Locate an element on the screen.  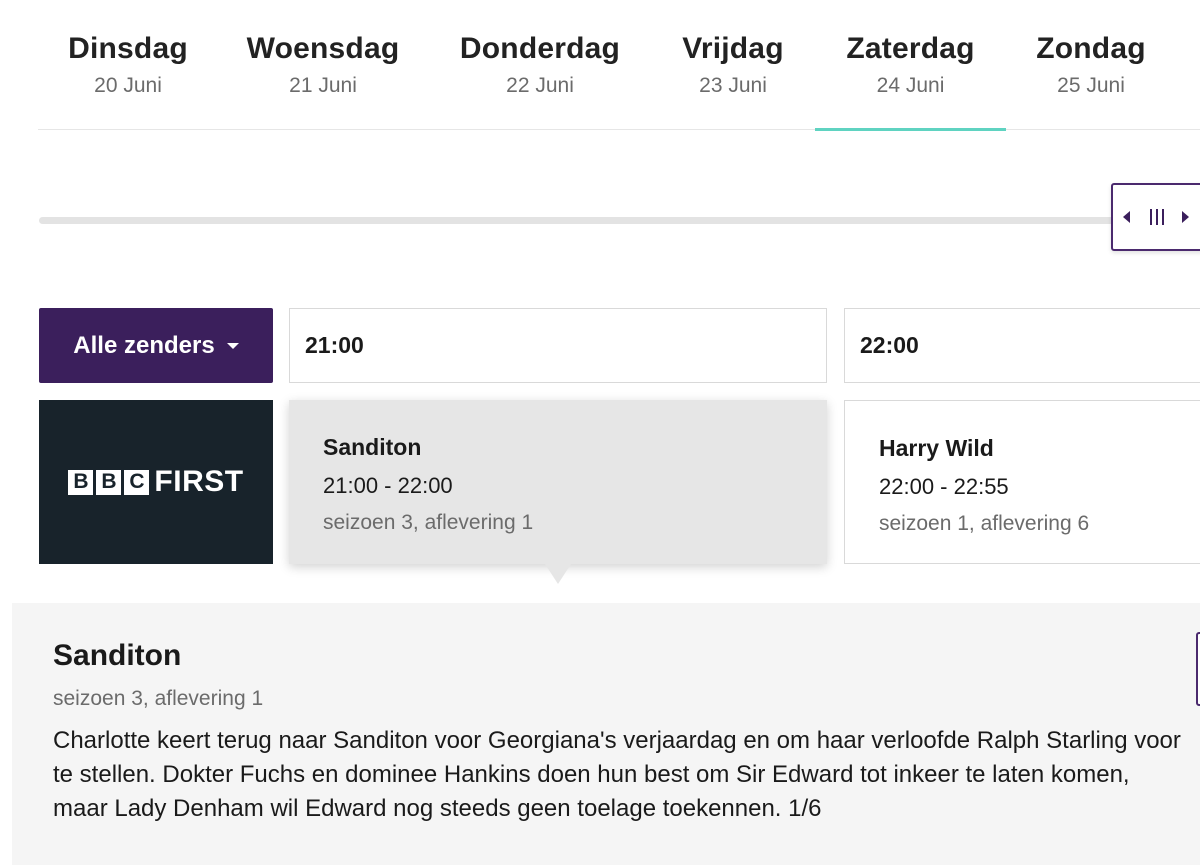
time-slot-label: 22:00 is located at coordinates (889, 345).